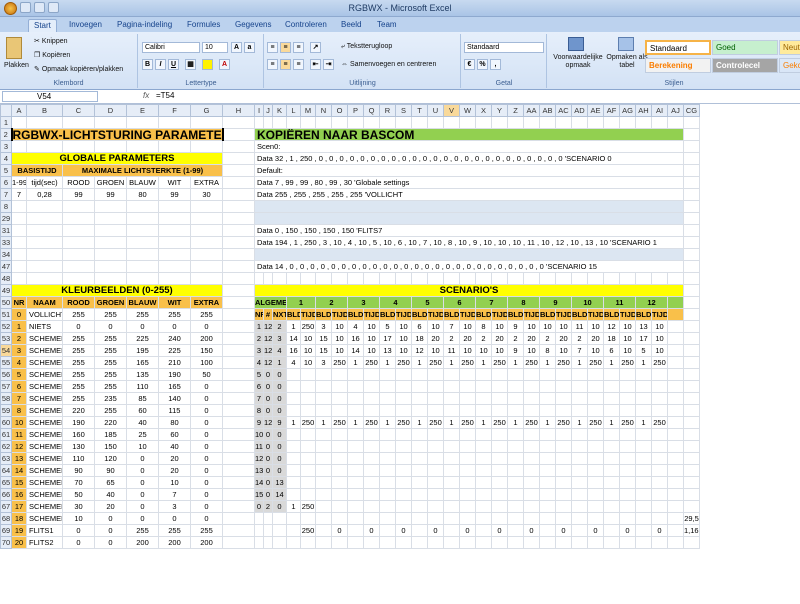  Describe the element at coordinates (355, 338) in the screenshot. I see `scenario-cell: 16` at that location.